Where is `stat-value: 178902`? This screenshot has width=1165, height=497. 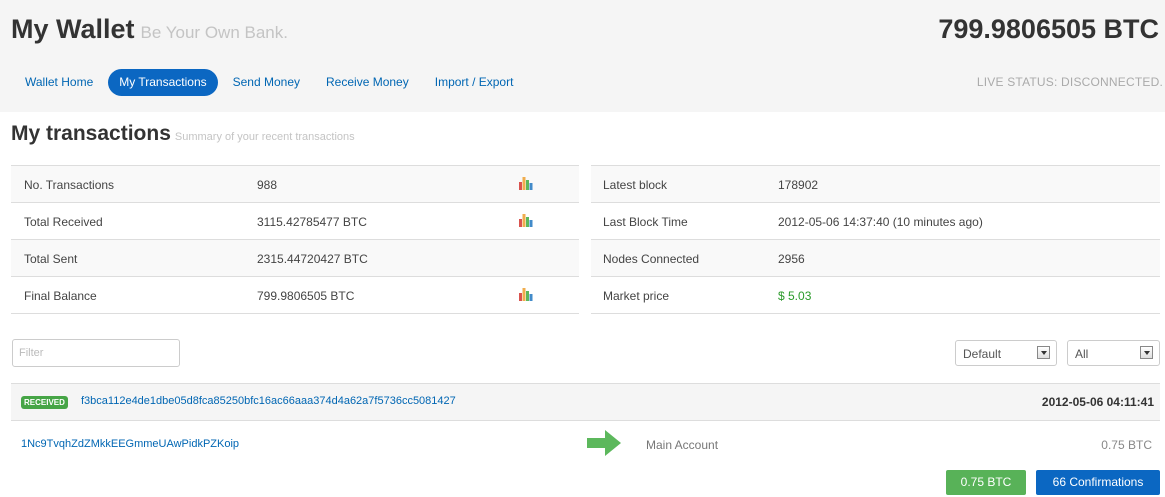 stat-value: 178902 is located at coordinates (798, 185).